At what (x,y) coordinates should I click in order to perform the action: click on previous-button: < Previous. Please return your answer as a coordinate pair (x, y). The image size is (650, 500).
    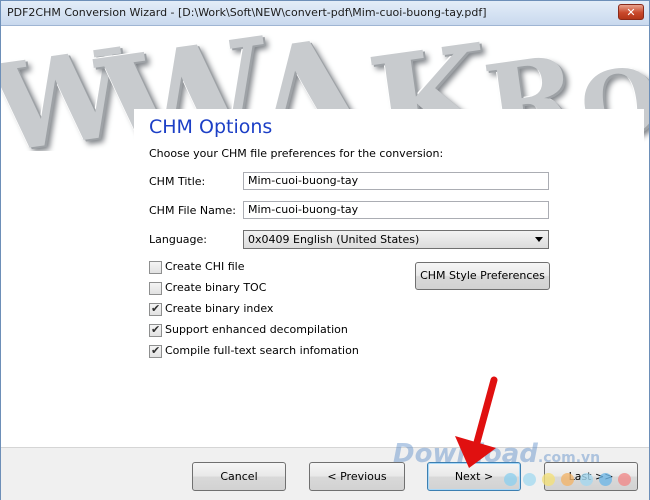
    Looking at the image, I should click on (357, 476).